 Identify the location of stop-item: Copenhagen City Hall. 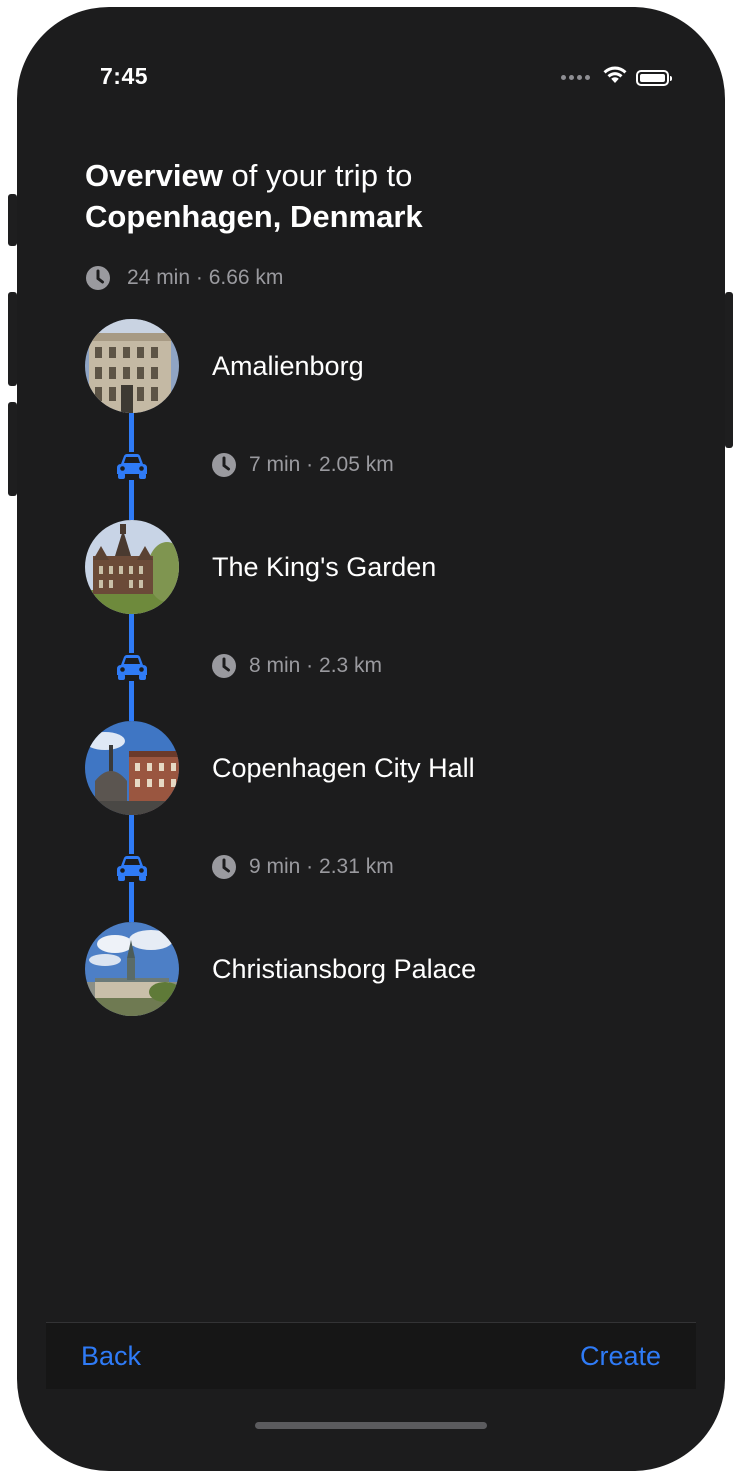
(280, 768).